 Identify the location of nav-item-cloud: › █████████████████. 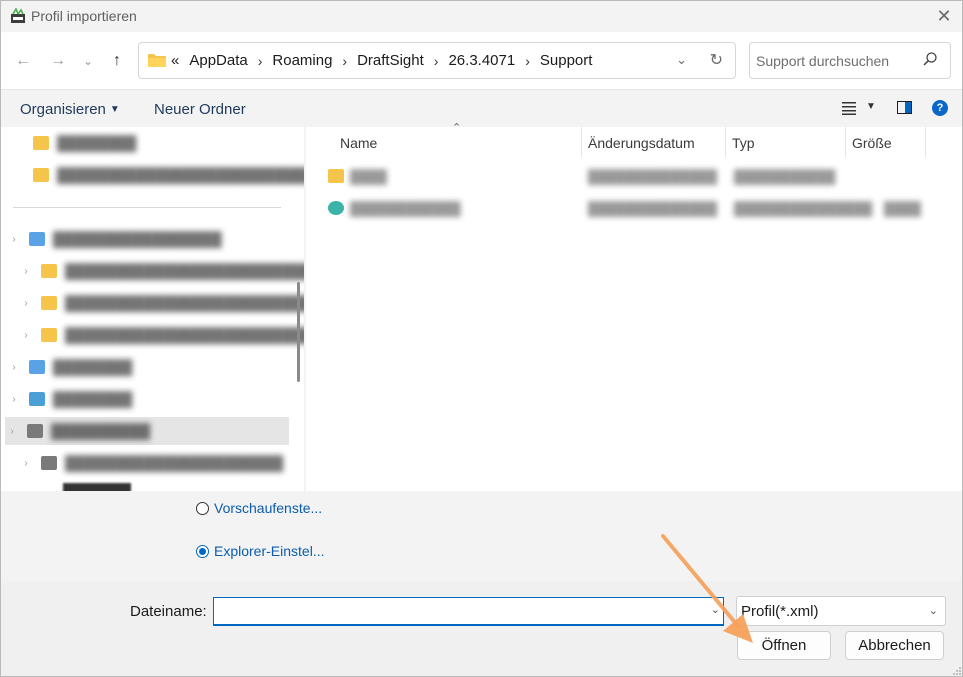
(114, 239).